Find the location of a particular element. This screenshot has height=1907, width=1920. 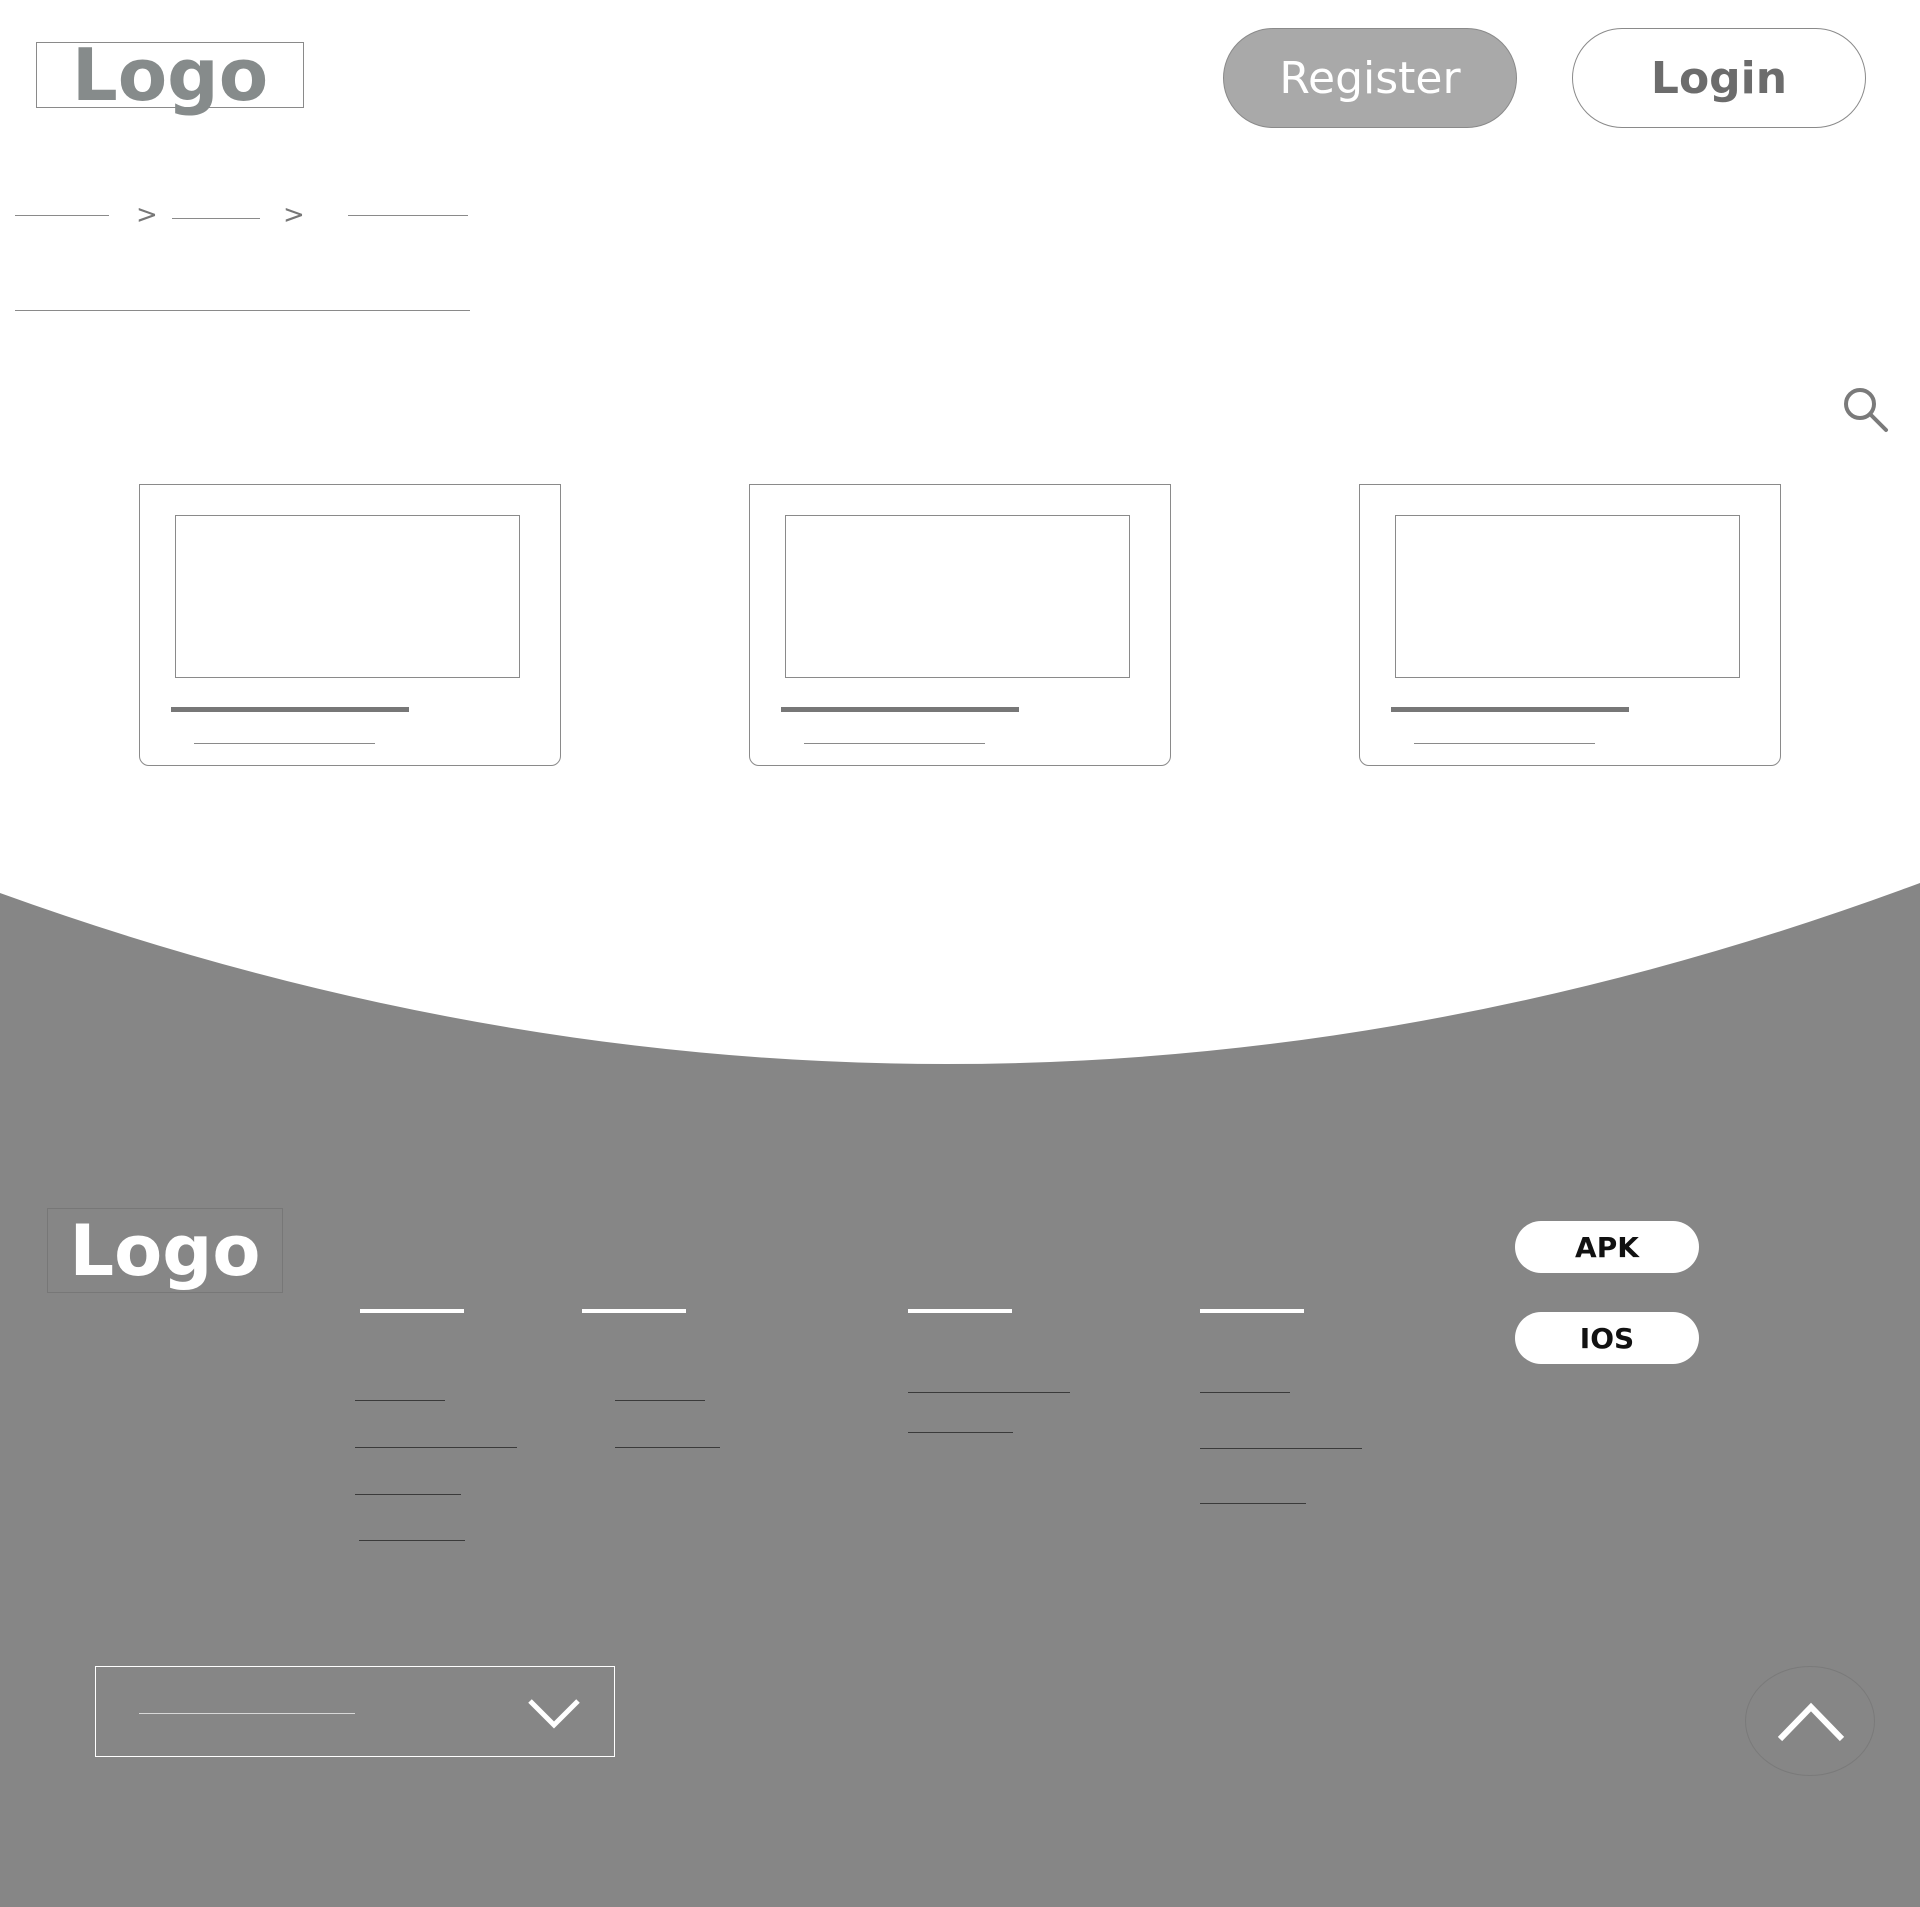

login-button: Login is located at coordinates (1719, 78).